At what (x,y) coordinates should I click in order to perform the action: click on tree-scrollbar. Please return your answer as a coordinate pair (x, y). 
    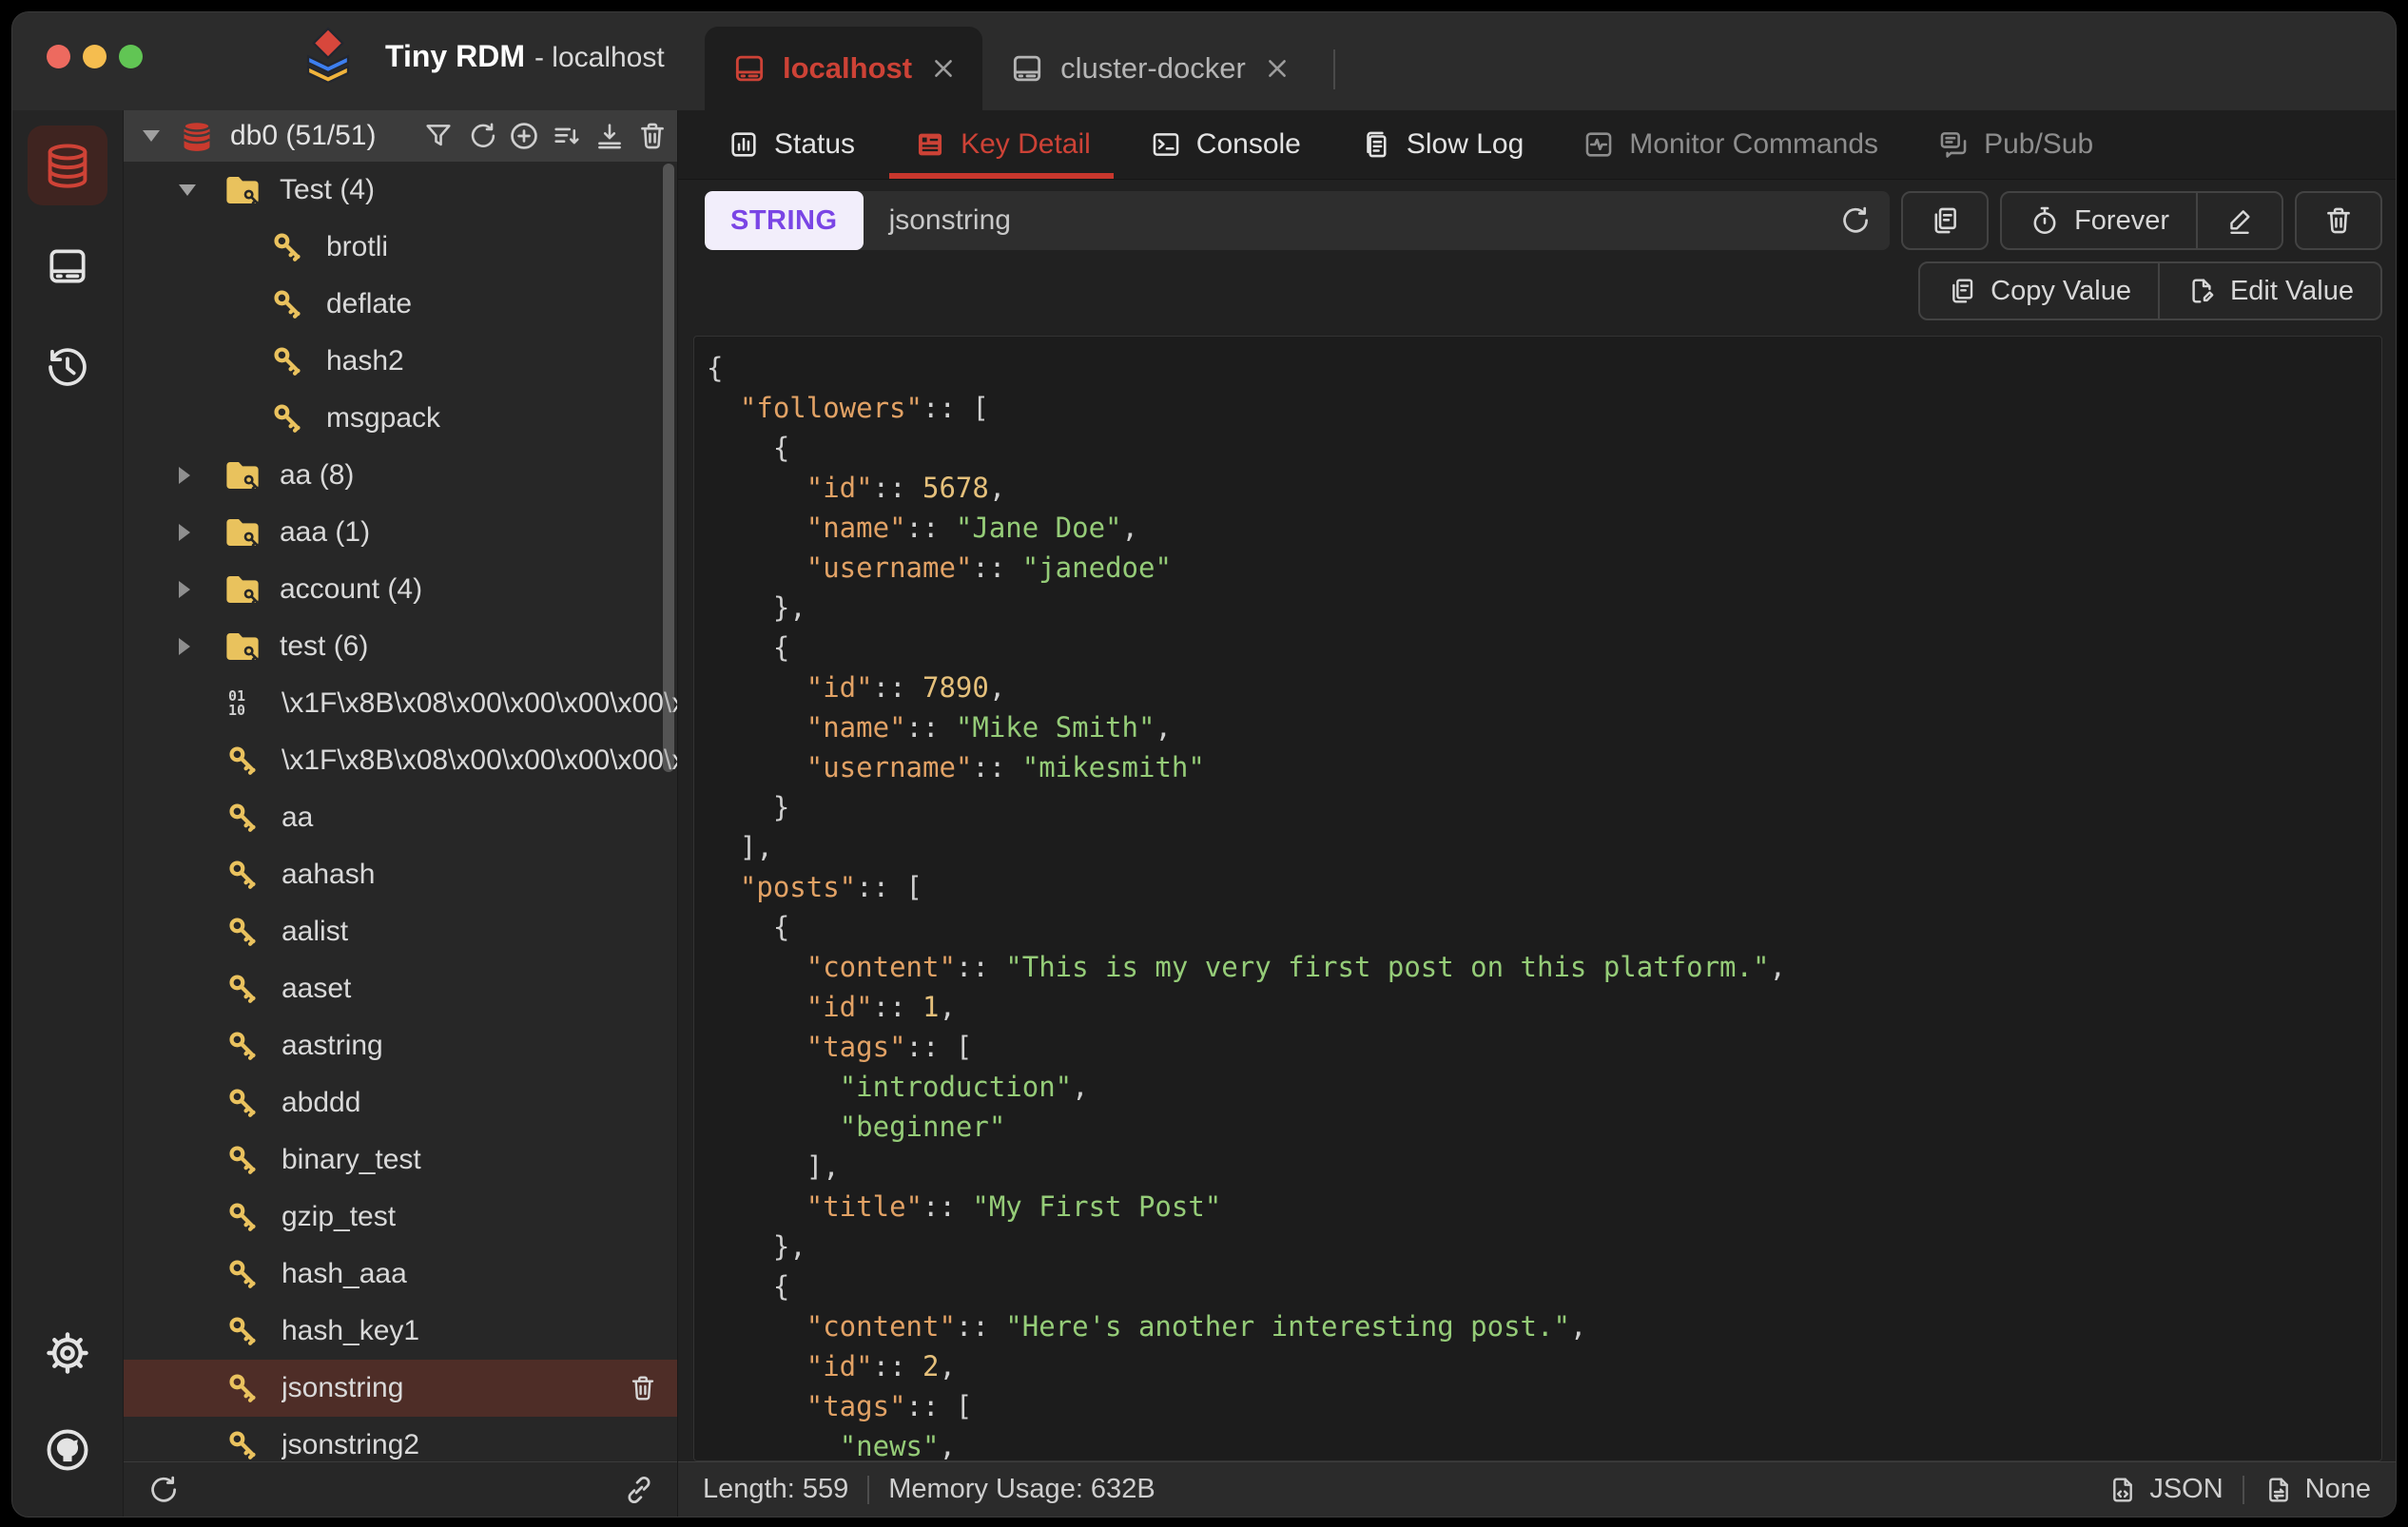
    Looking at the image, I should click on (669, 468).